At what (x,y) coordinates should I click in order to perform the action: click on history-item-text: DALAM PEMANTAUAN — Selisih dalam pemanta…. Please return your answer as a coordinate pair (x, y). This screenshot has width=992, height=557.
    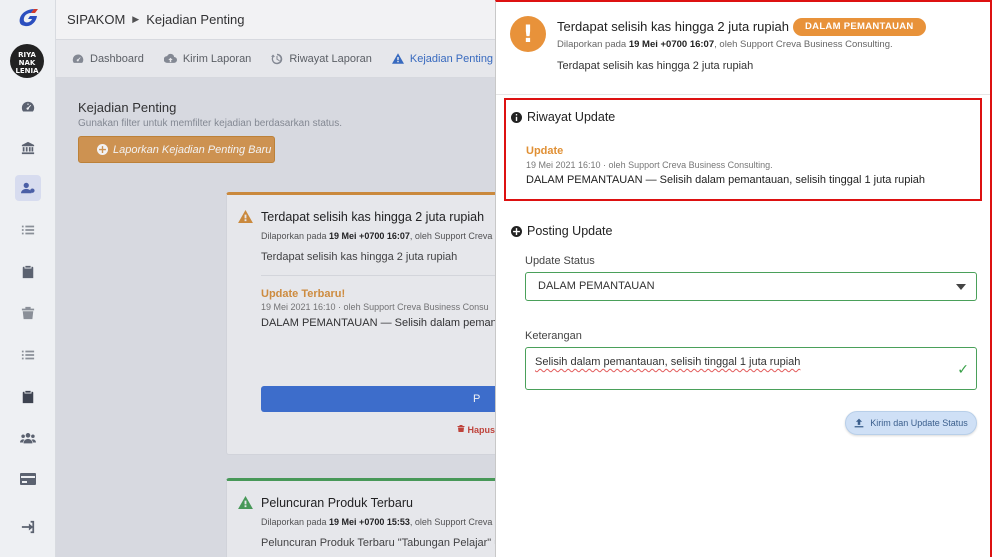
    Looking at the image, I should click on (725, 180).